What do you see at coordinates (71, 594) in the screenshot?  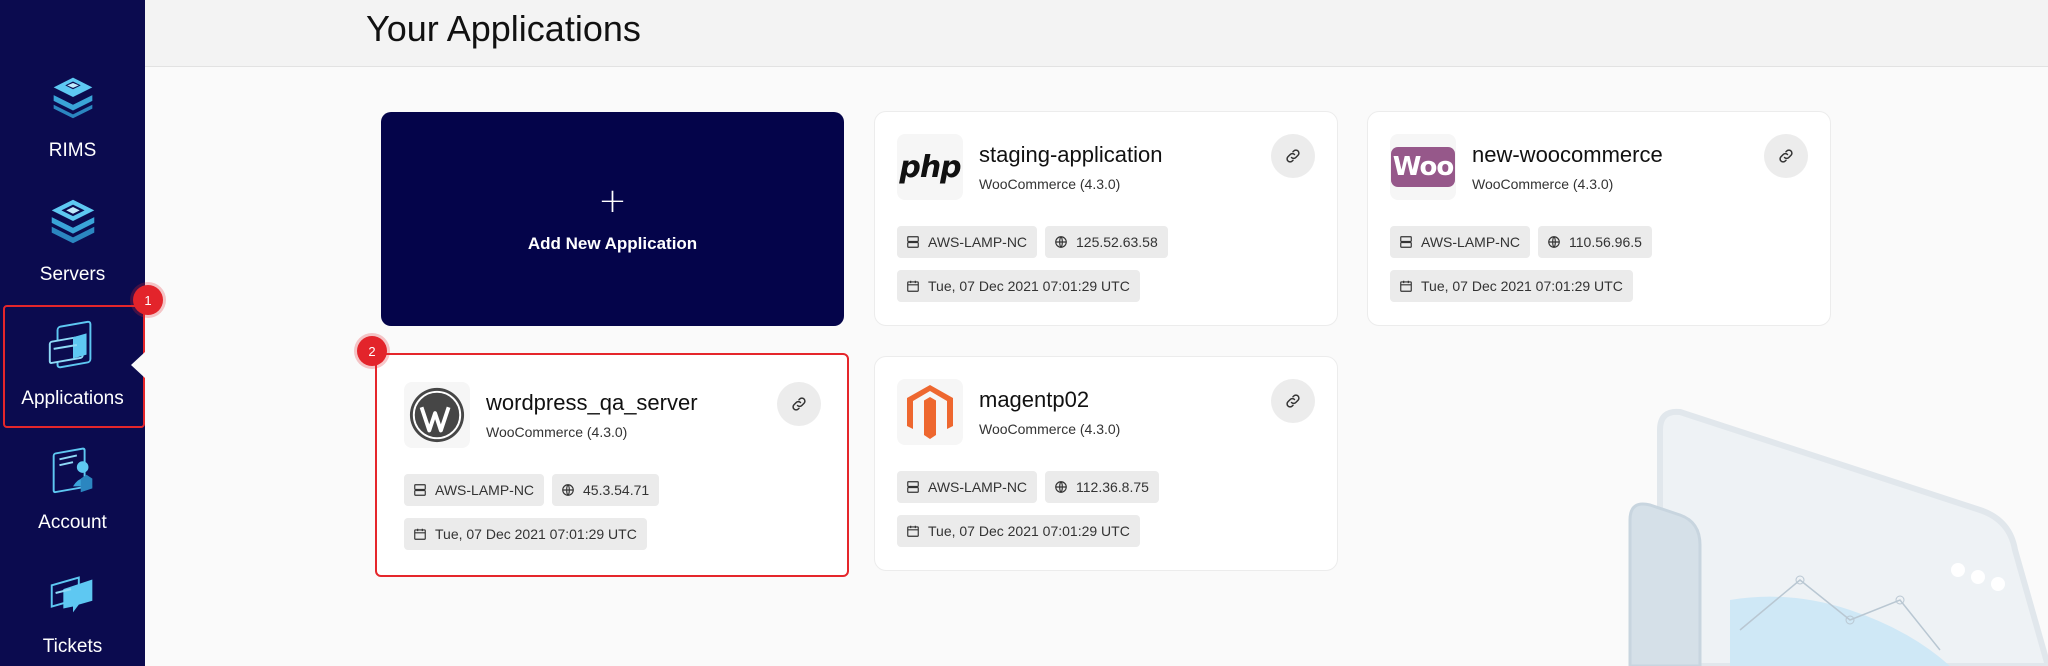 I see `tickets-icon` at bounding box center [71, 594].